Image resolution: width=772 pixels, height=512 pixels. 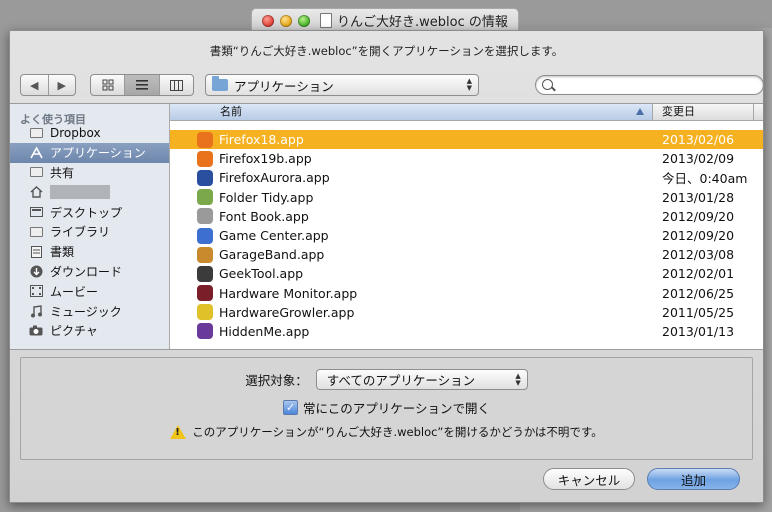 I want to click on always-open-option: ✓ 常にこのアプリケーションで開く, so click(x=386, y=407).